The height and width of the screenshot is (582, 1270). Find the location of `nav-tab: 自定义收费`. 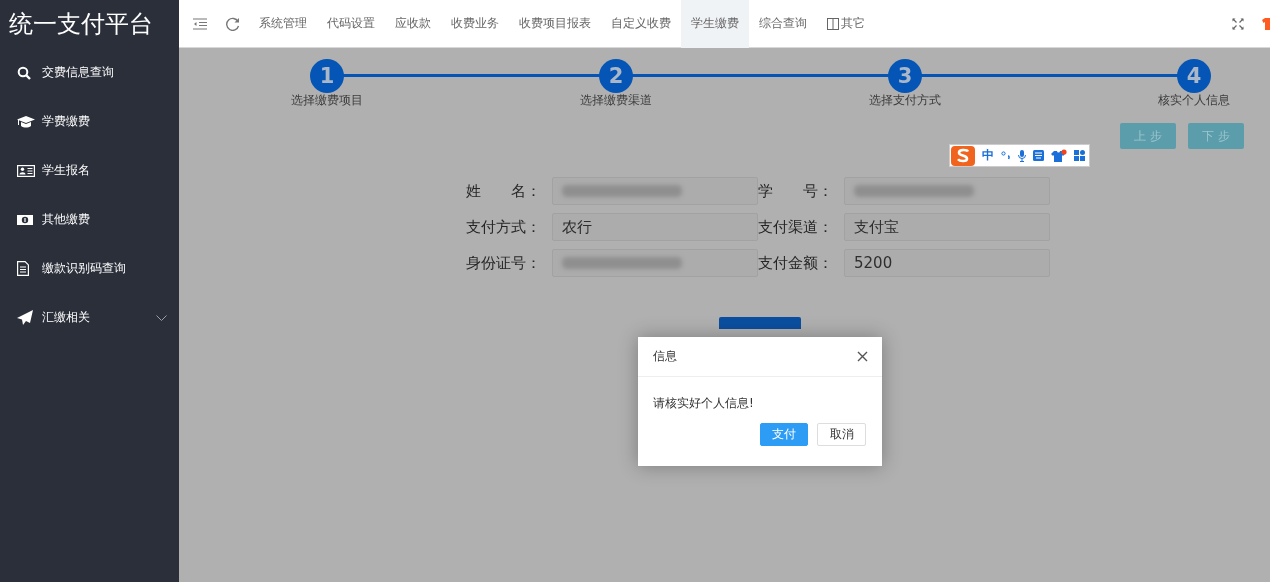

nav-tab: 自定义收费 is located at coordinates (641, 24).